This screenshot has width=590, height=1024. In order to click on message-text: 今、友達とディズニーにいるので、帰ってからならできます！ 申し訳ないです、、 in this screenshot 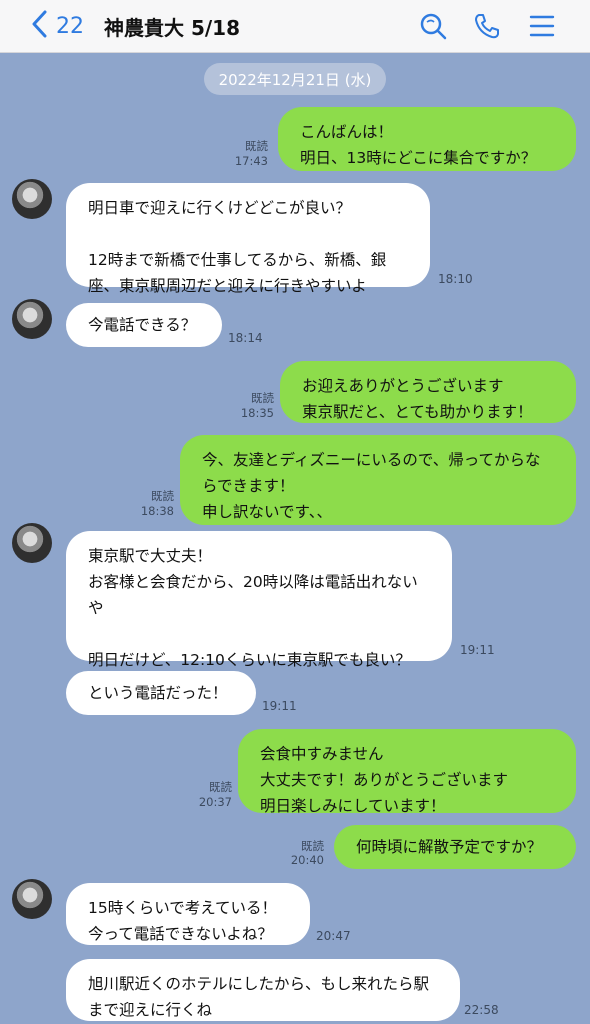, I will do `click(371, 486)`.